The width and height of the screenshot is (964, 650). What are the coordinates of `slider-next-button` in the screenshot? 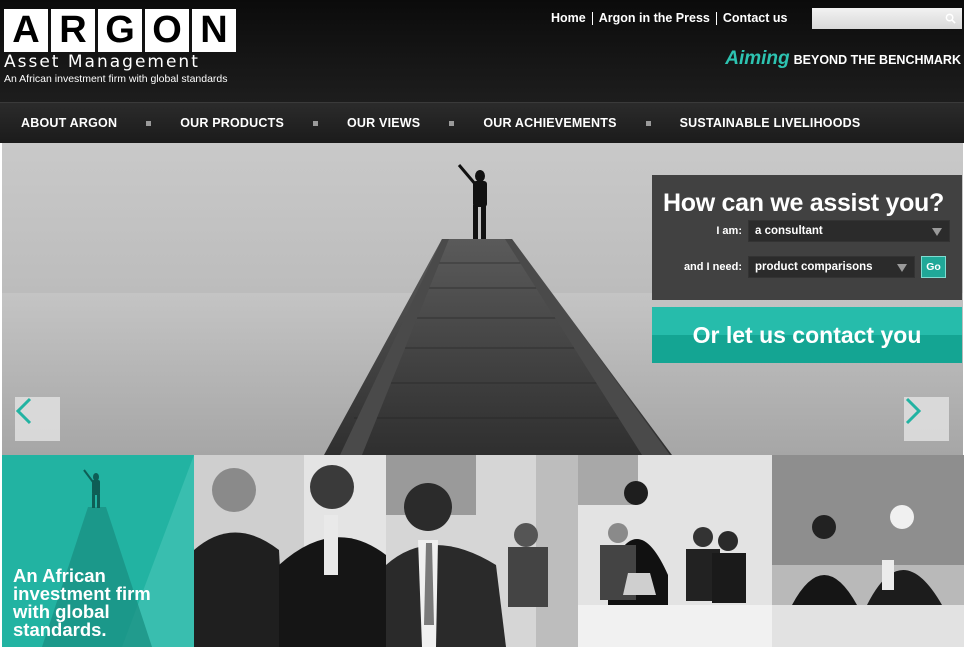 It's located at (926, 419).